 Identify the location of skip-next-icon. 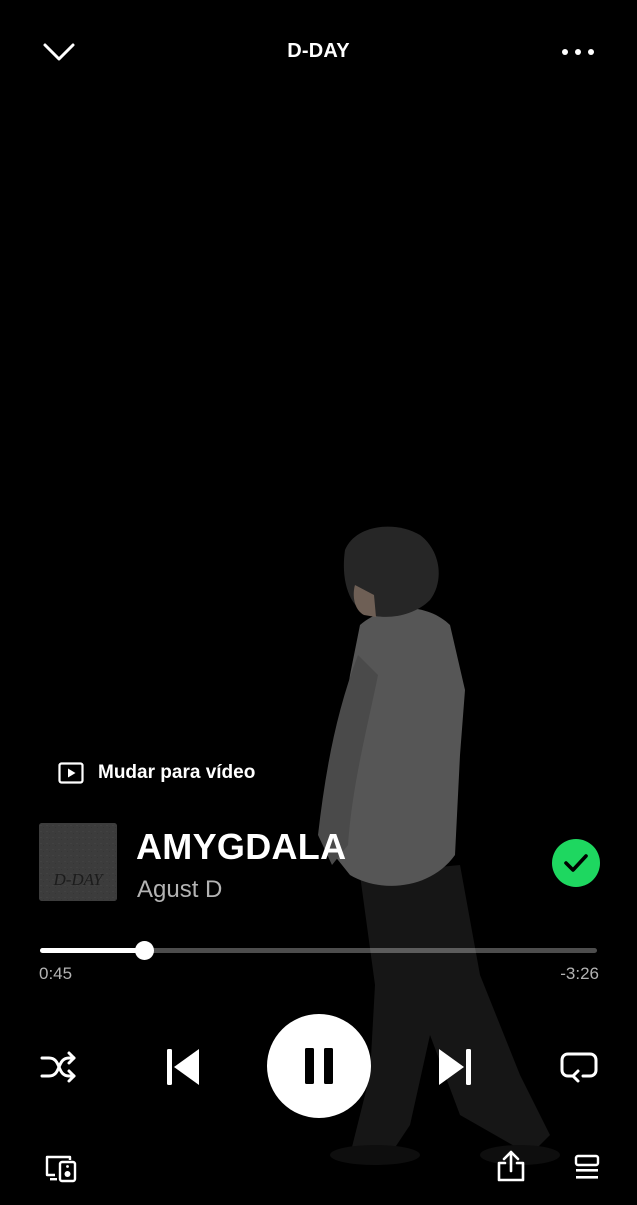
(455, 1067).